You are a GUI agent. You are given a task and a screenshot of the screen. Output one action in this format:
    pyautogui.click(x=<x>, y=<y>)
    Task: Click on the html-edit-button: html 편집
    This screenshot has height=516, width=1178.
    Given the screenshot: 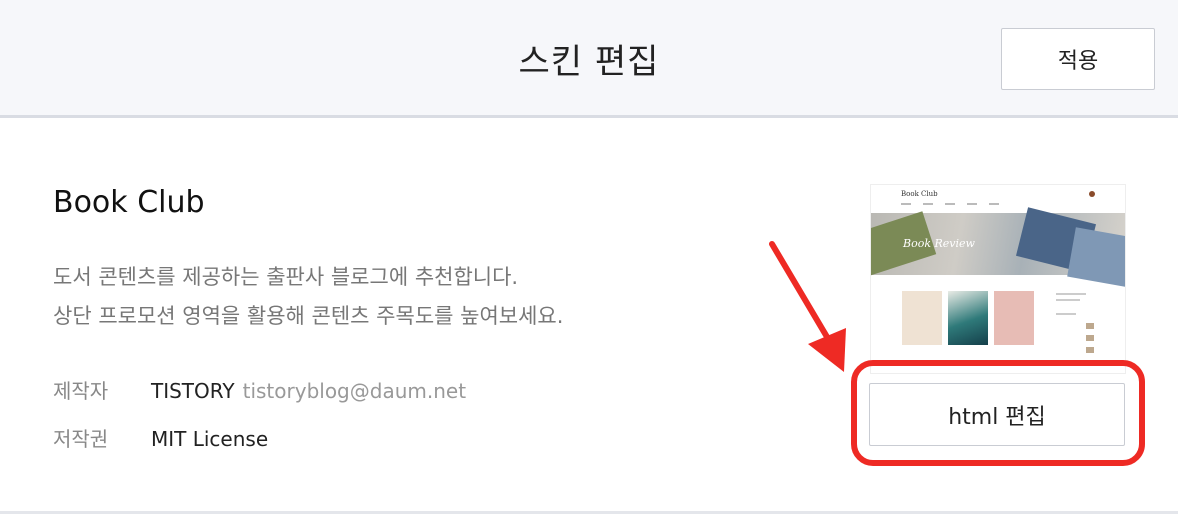 What is the action you would take?
    pyautogui.click(x=997, y=414)
    